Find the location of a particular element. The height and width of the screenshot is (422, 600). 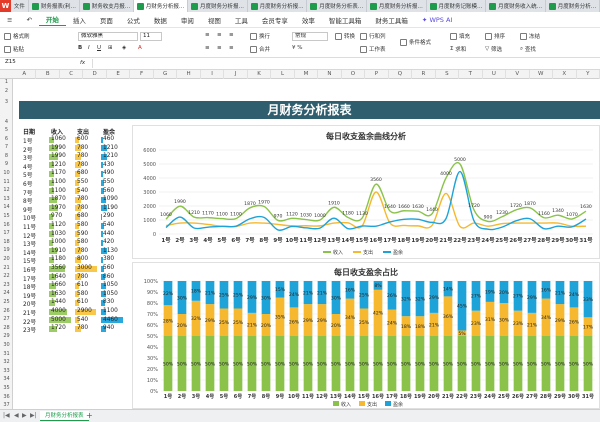

column-header: S is located at coordinates (448, 74).